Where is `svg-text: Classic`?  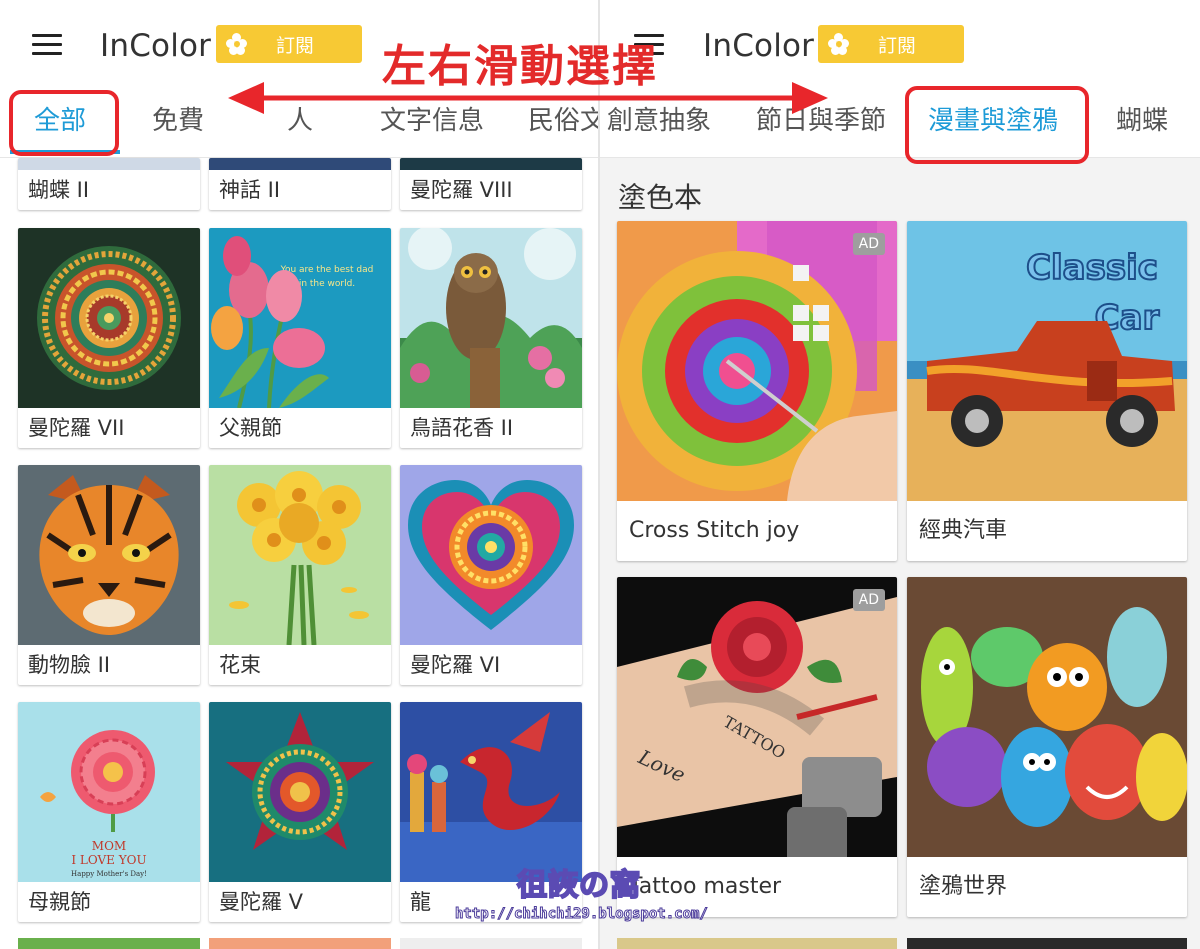
svg-text: Classic is located at coordinates (1092, 268).